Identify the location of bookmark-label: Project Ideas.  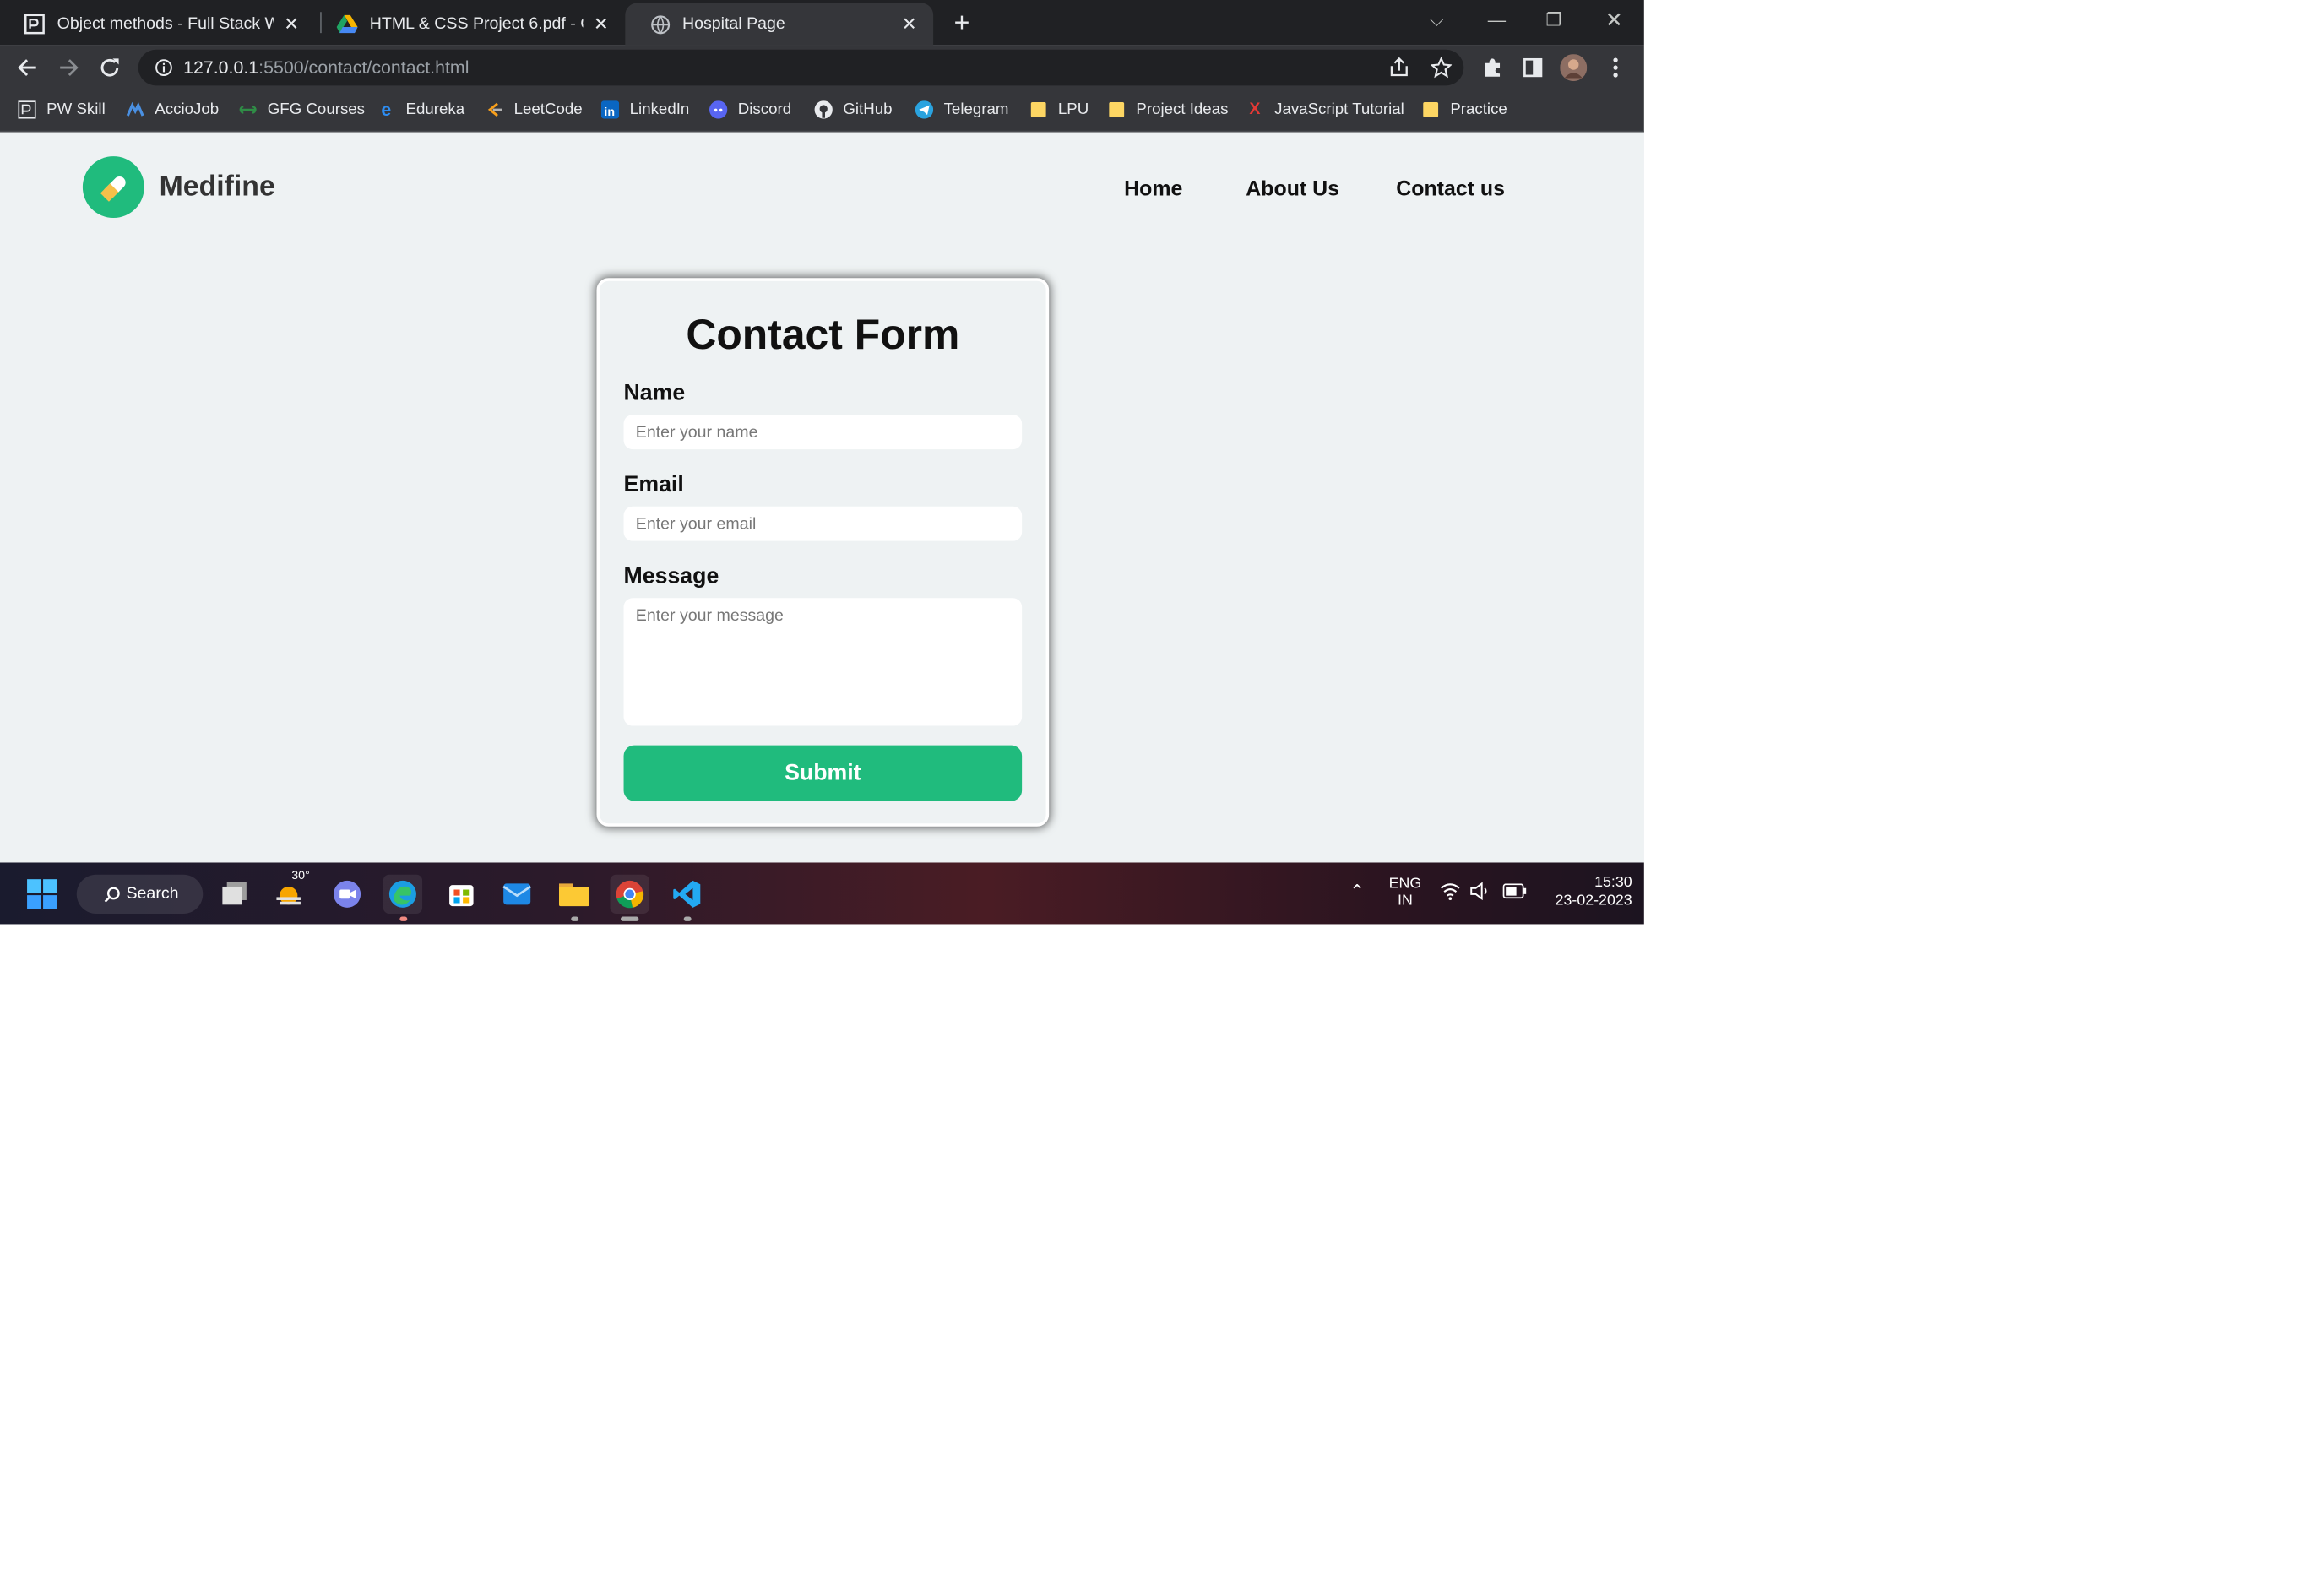
(1182, 110).